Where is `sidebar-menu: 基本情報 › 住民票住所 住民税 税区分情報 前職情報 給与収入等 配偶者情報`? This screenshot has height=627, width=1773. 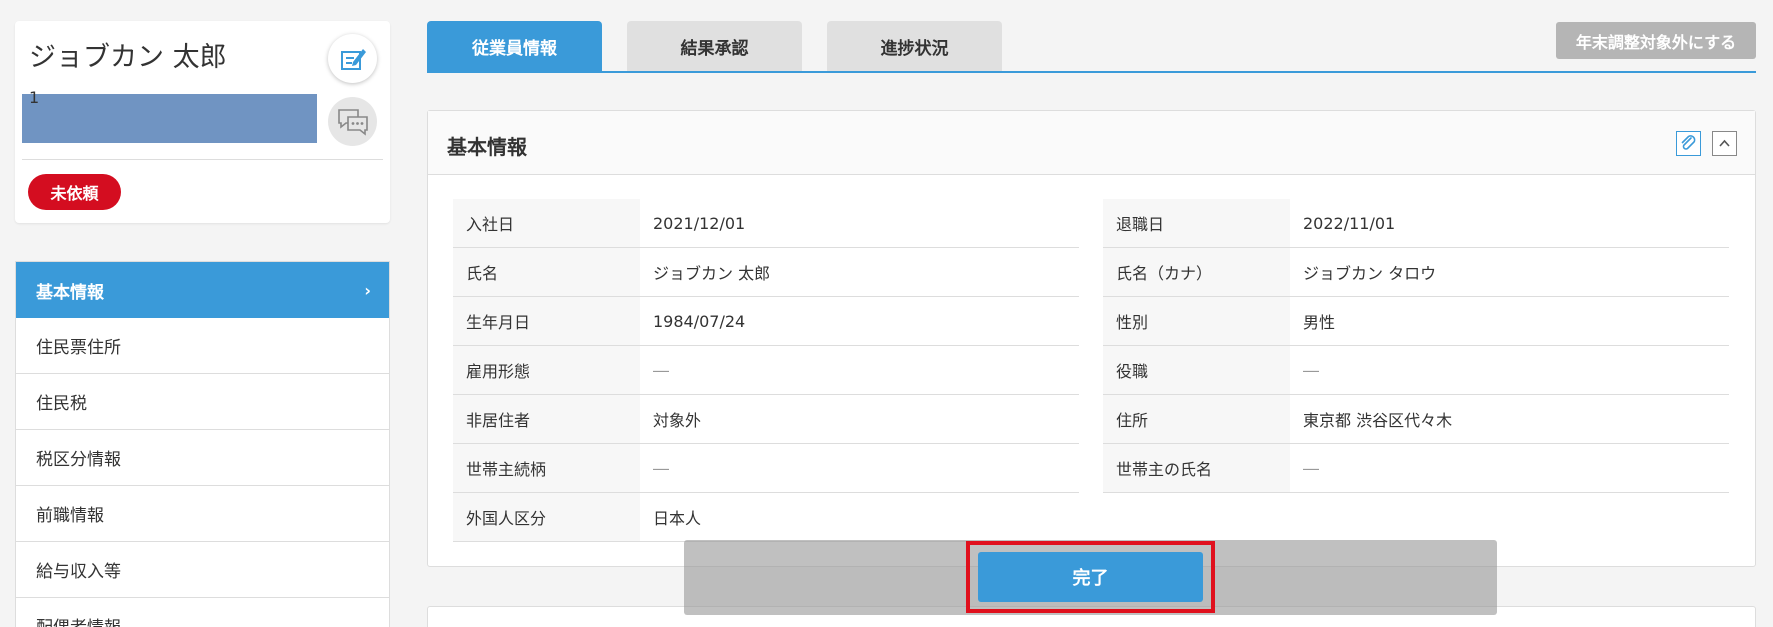 sidebar-menu: 基本情報 › 住民票住所 住民税 税区分情報 前職情報 給与収入等 配偶者情報 is located at coordinates (202, 444).